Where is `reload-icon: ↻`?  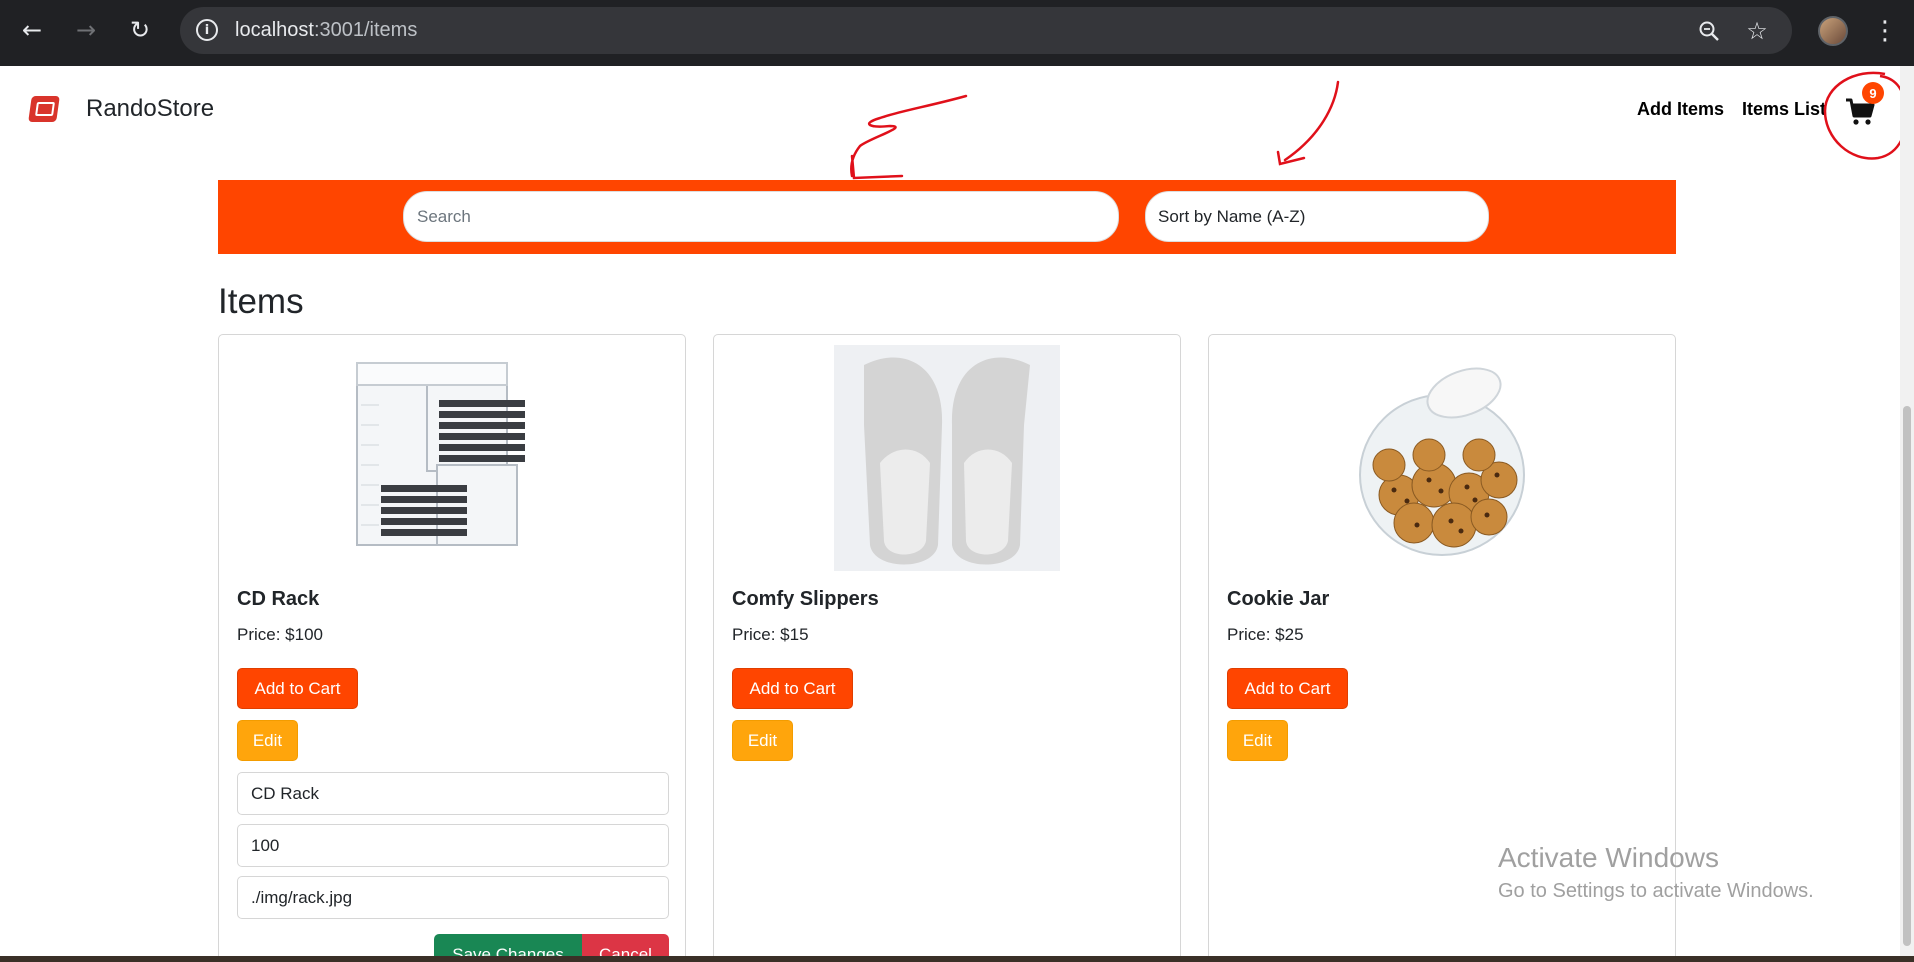 reload-icon: ↻ is located at coordinates (140, 30).